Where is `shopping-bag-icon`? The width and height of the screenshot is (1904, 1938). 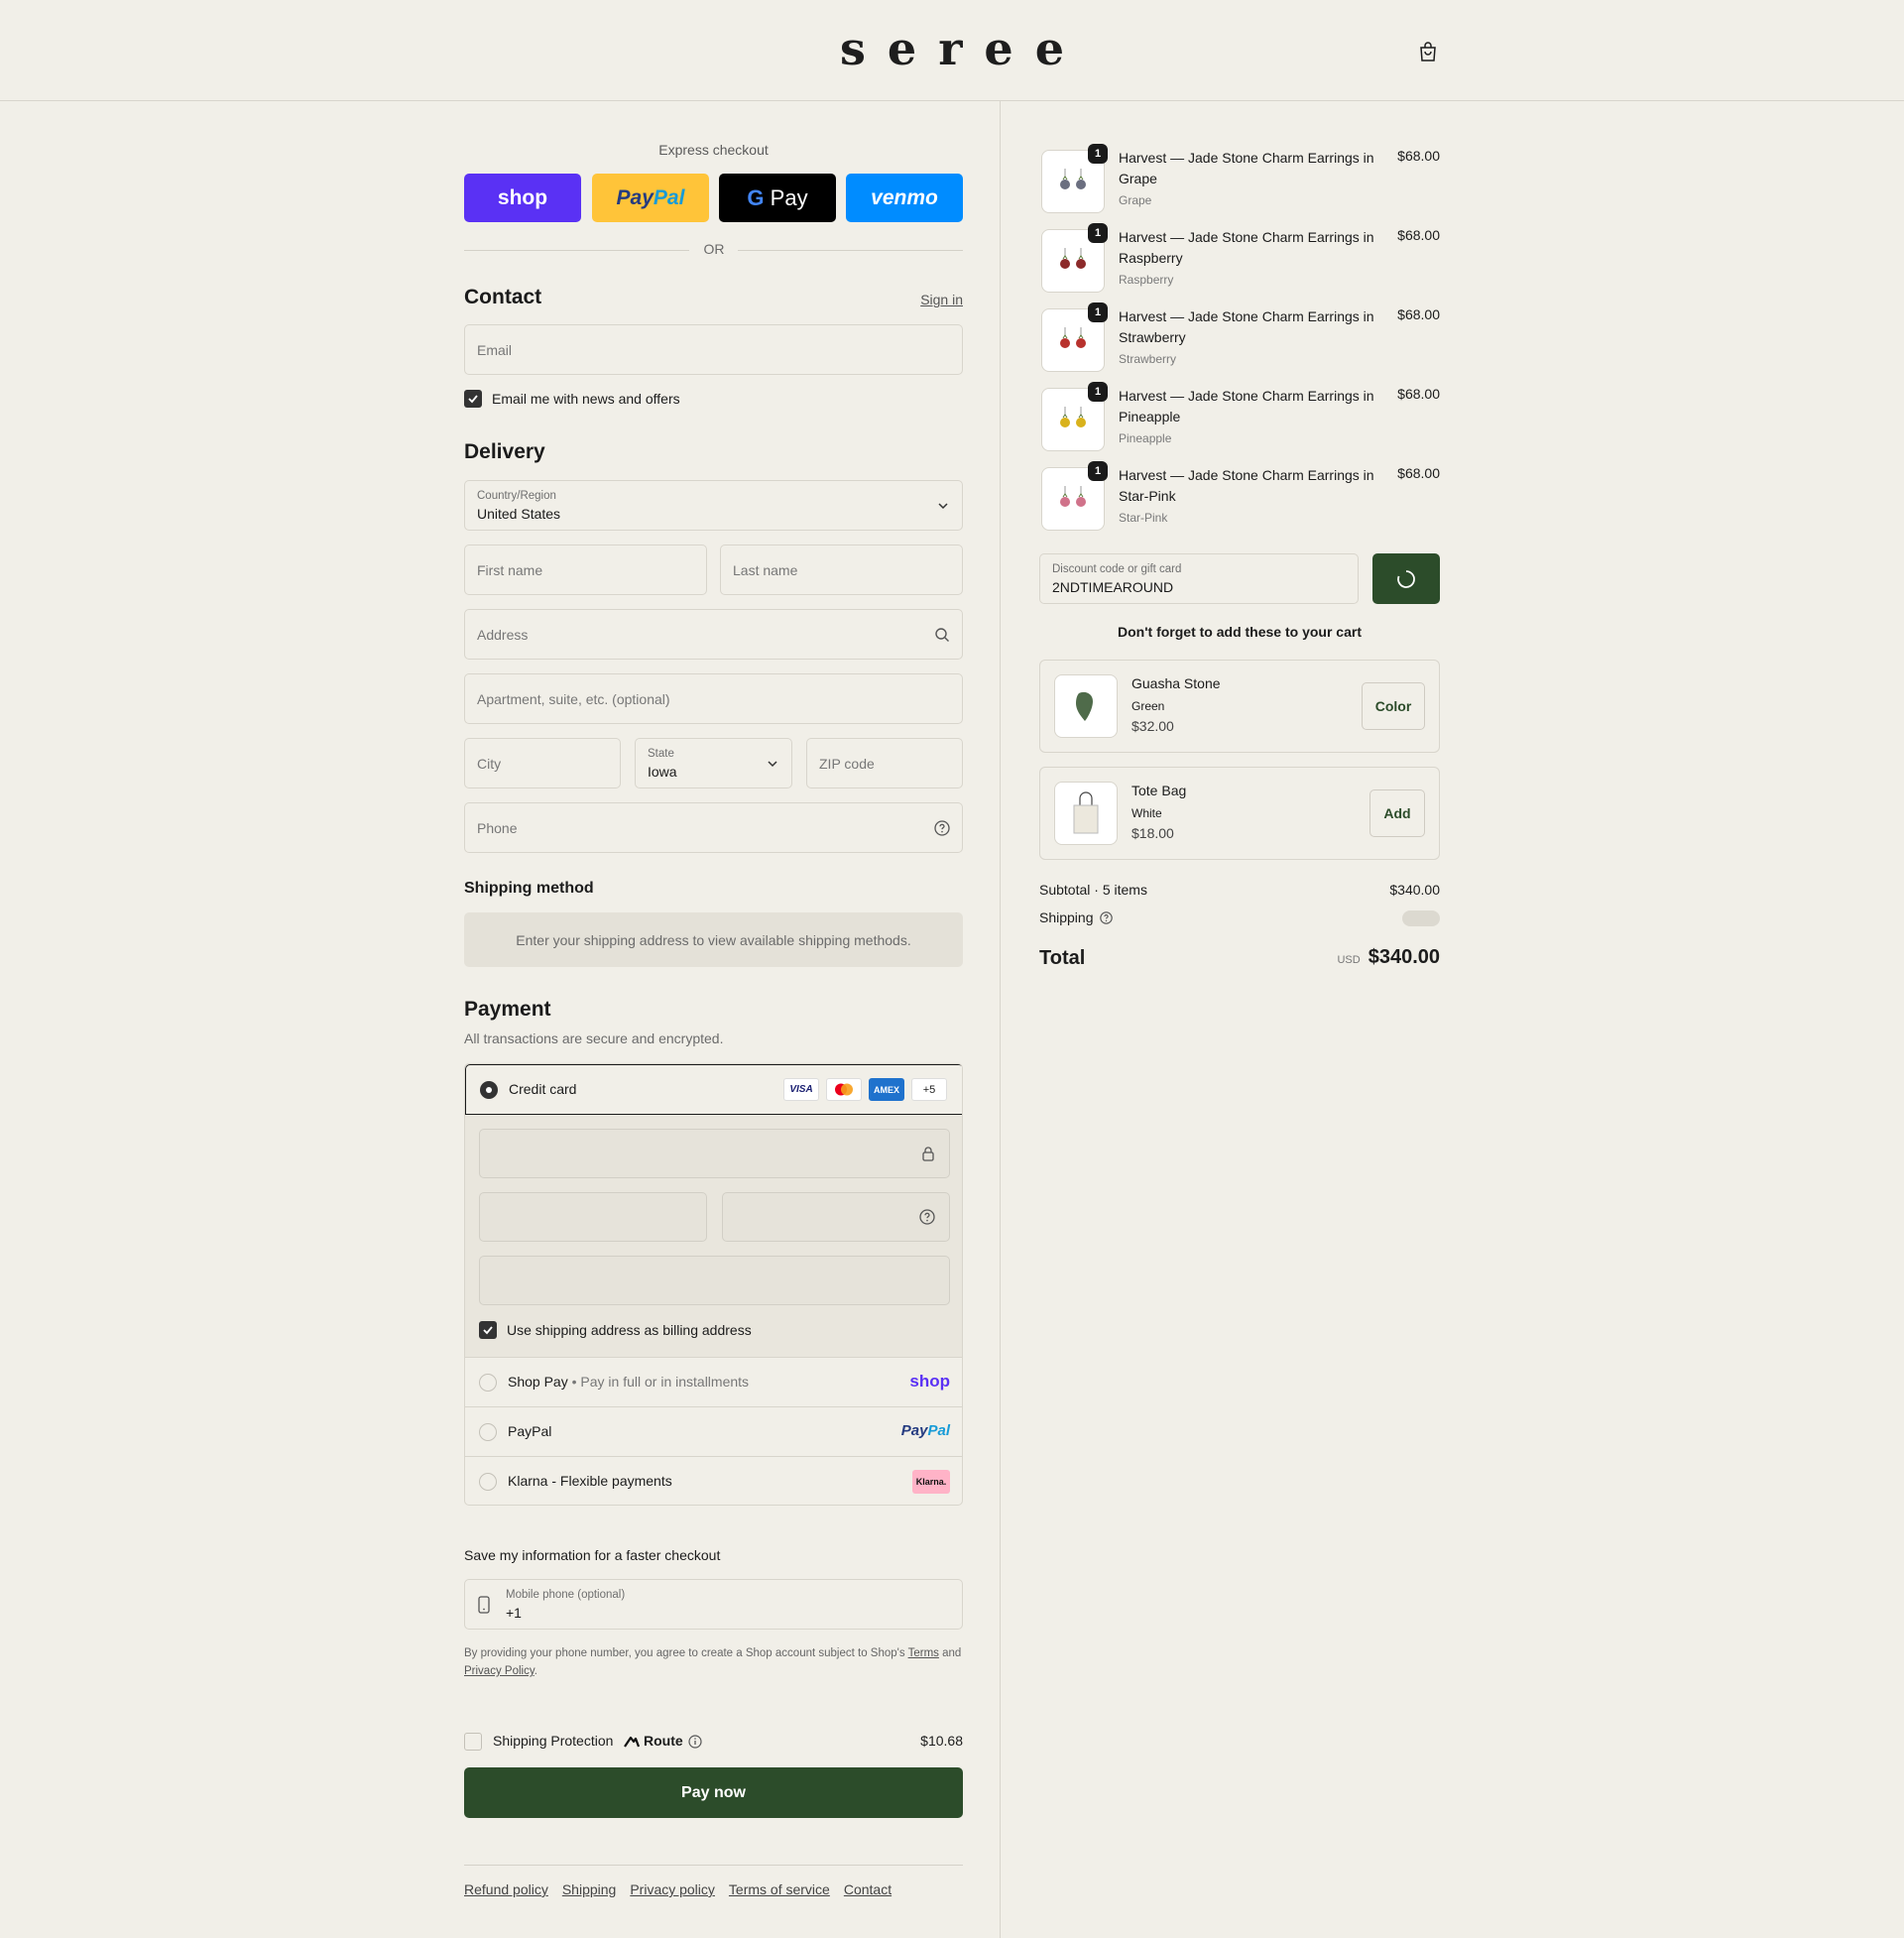 shopping-bag-icon is located at coordinates (1428, 51).